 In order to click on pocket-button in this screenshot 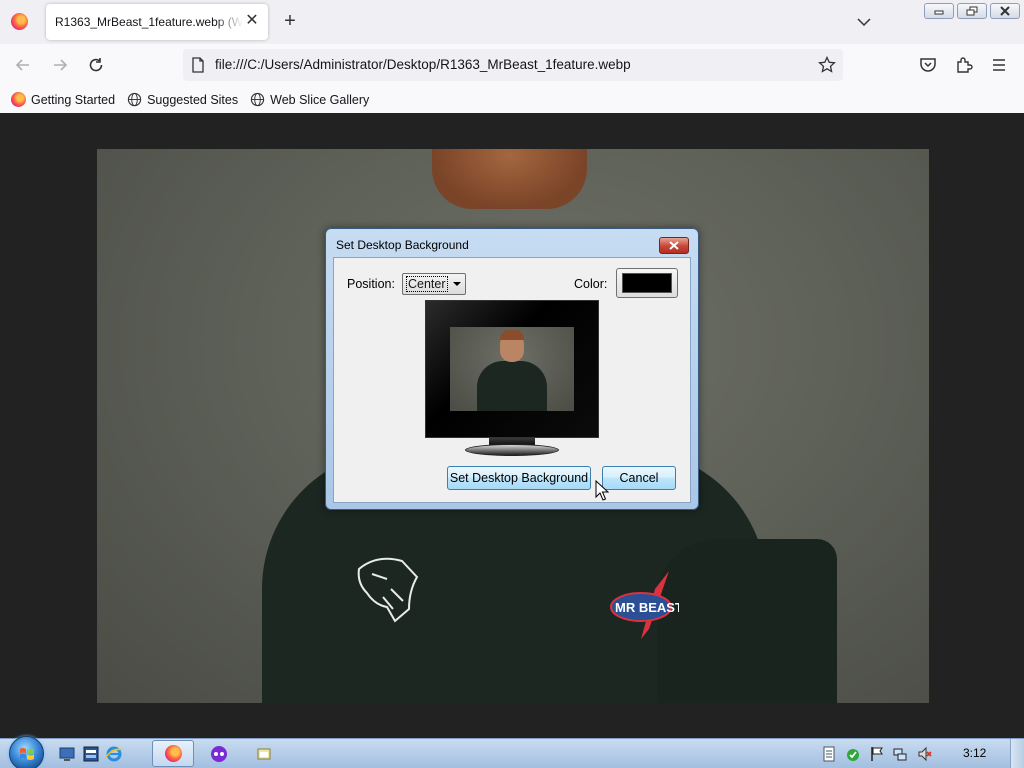, I will do `click(928, 65)`.